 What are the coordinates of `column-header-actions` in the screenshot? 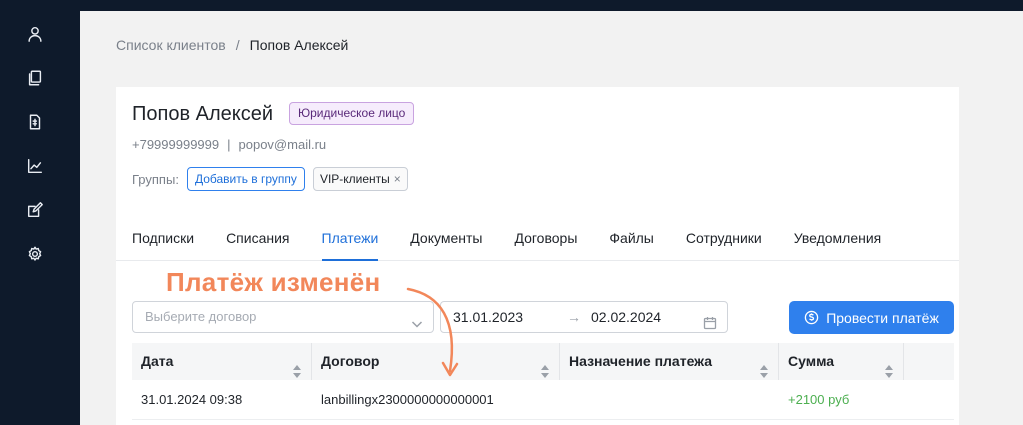 It's located at (929, 361).